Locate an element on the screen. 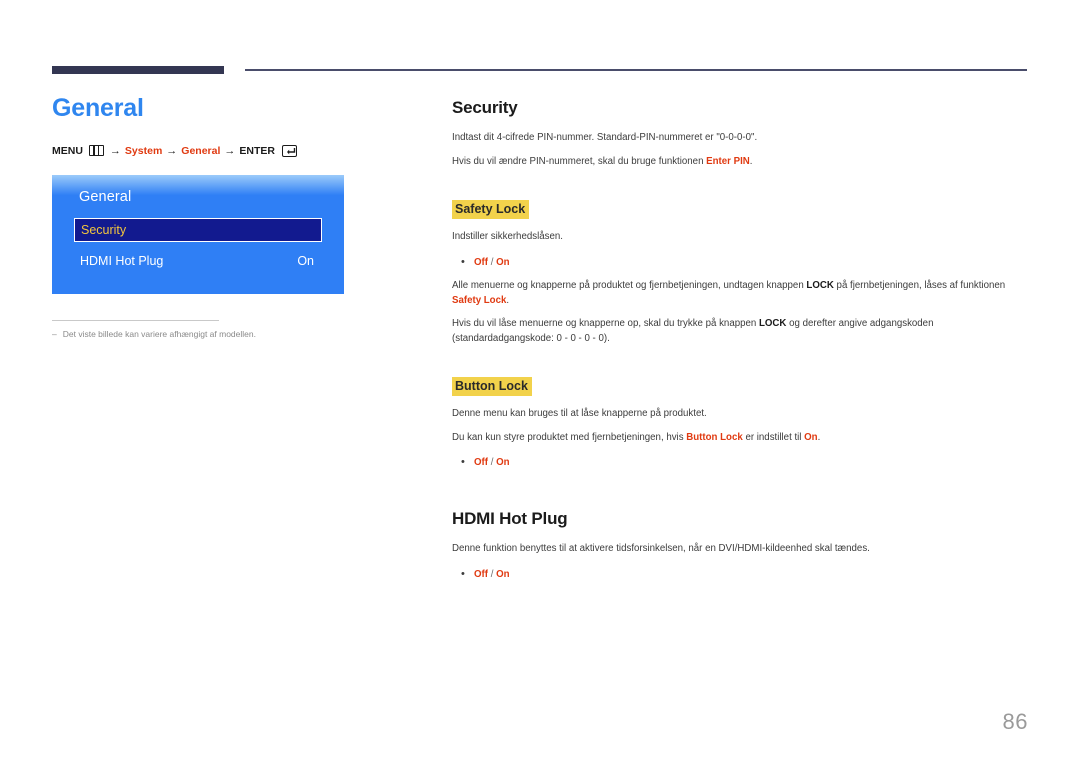  osd-row-hdmi-hot-plug: HDMI Hot Plug On is located at coordinates (198, 261).